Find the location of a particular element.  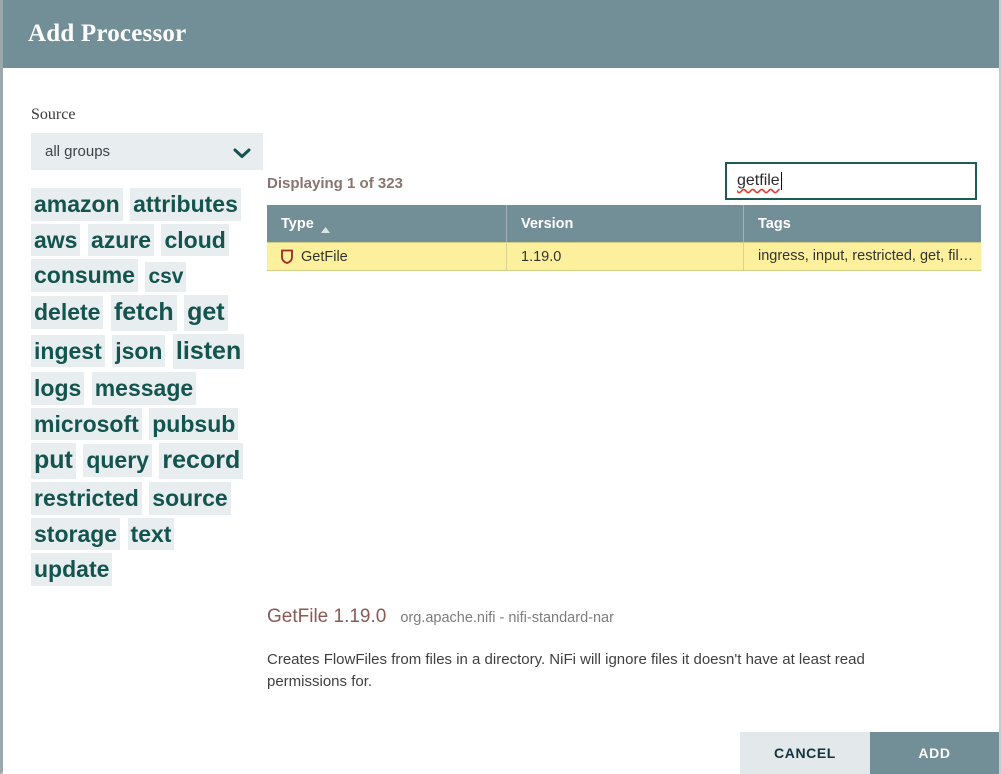

tag-cloud: cloud is located at coordinates (195, 240).